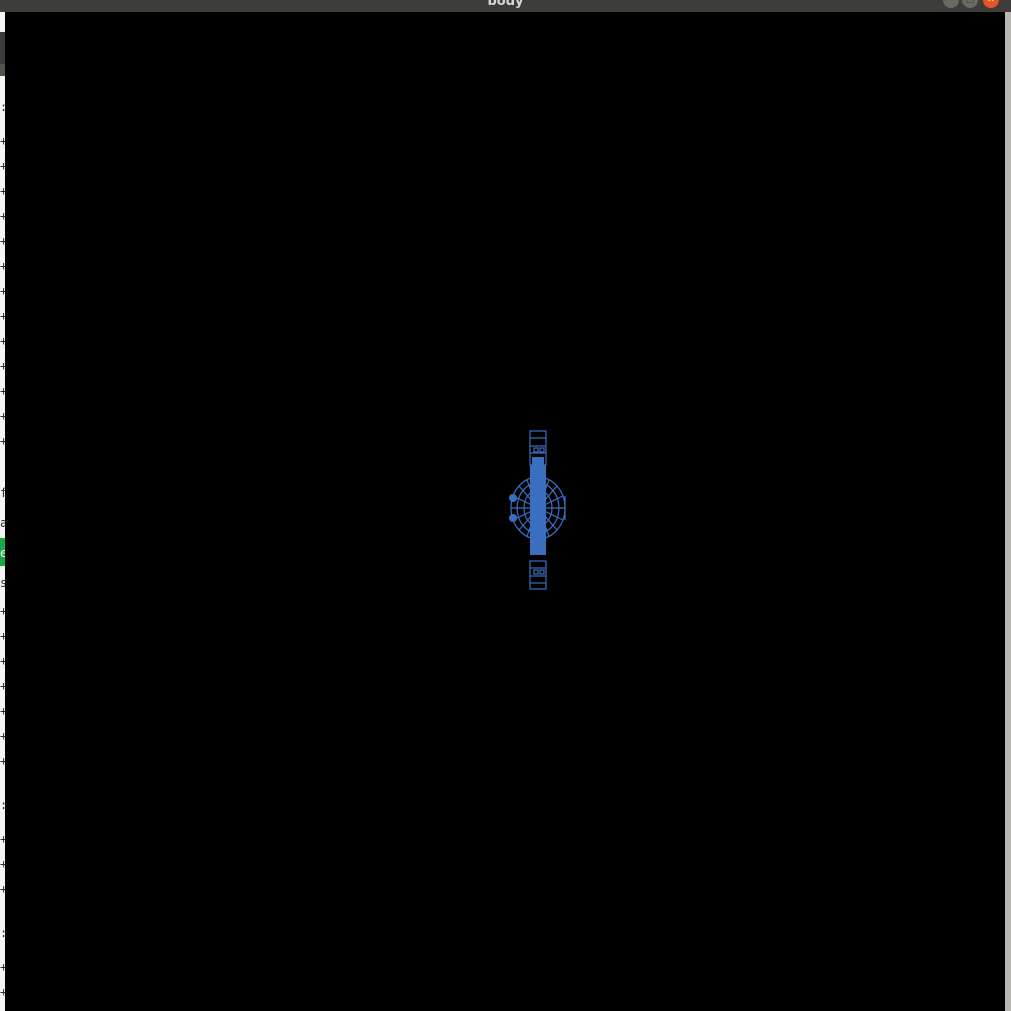 The width and height of the screenshot is (1011, 1011). What do you see at coordinates (1008, 511) in the screenshot?
I see `window-right-border` at bounding box center [1008, 511].